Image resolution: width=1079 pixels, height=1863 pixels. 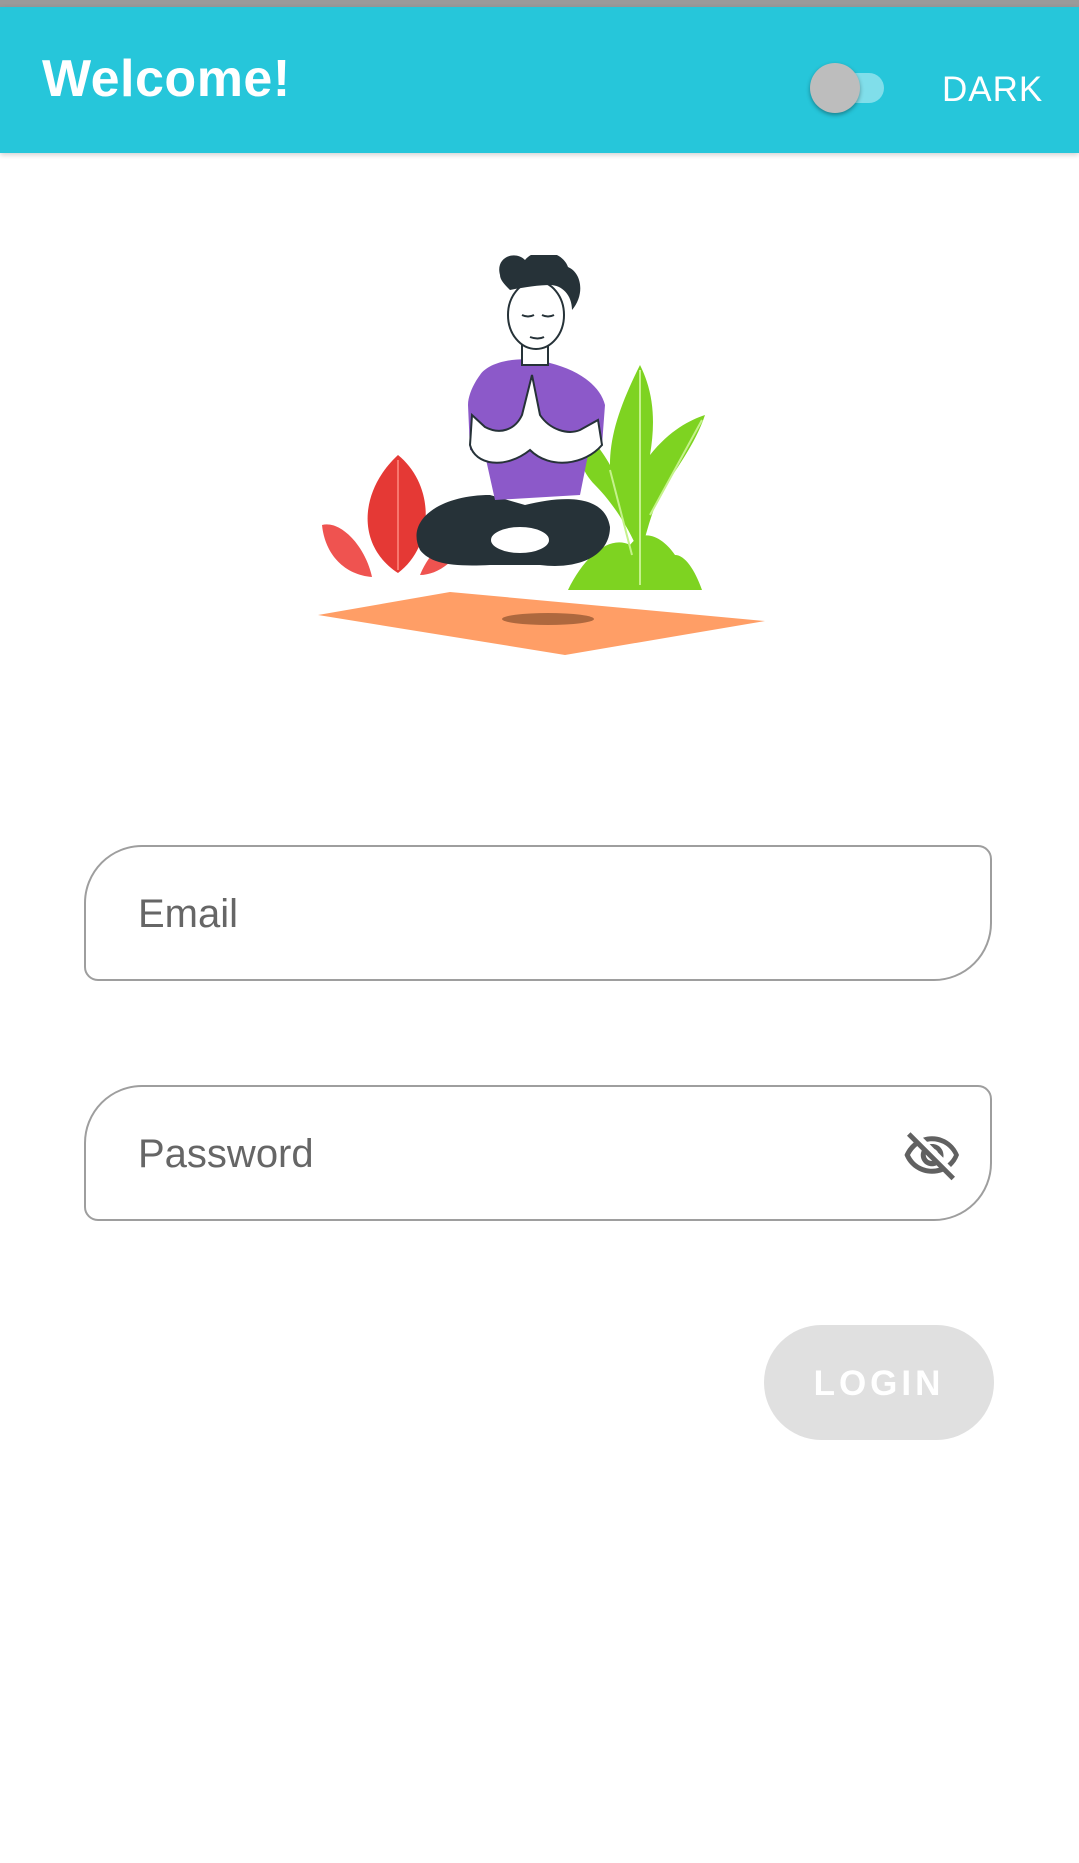 What do you see at coordinates (166, 79) in the screenshot?
I see `page-title: Welcome!` at bounding box center [166, 79].